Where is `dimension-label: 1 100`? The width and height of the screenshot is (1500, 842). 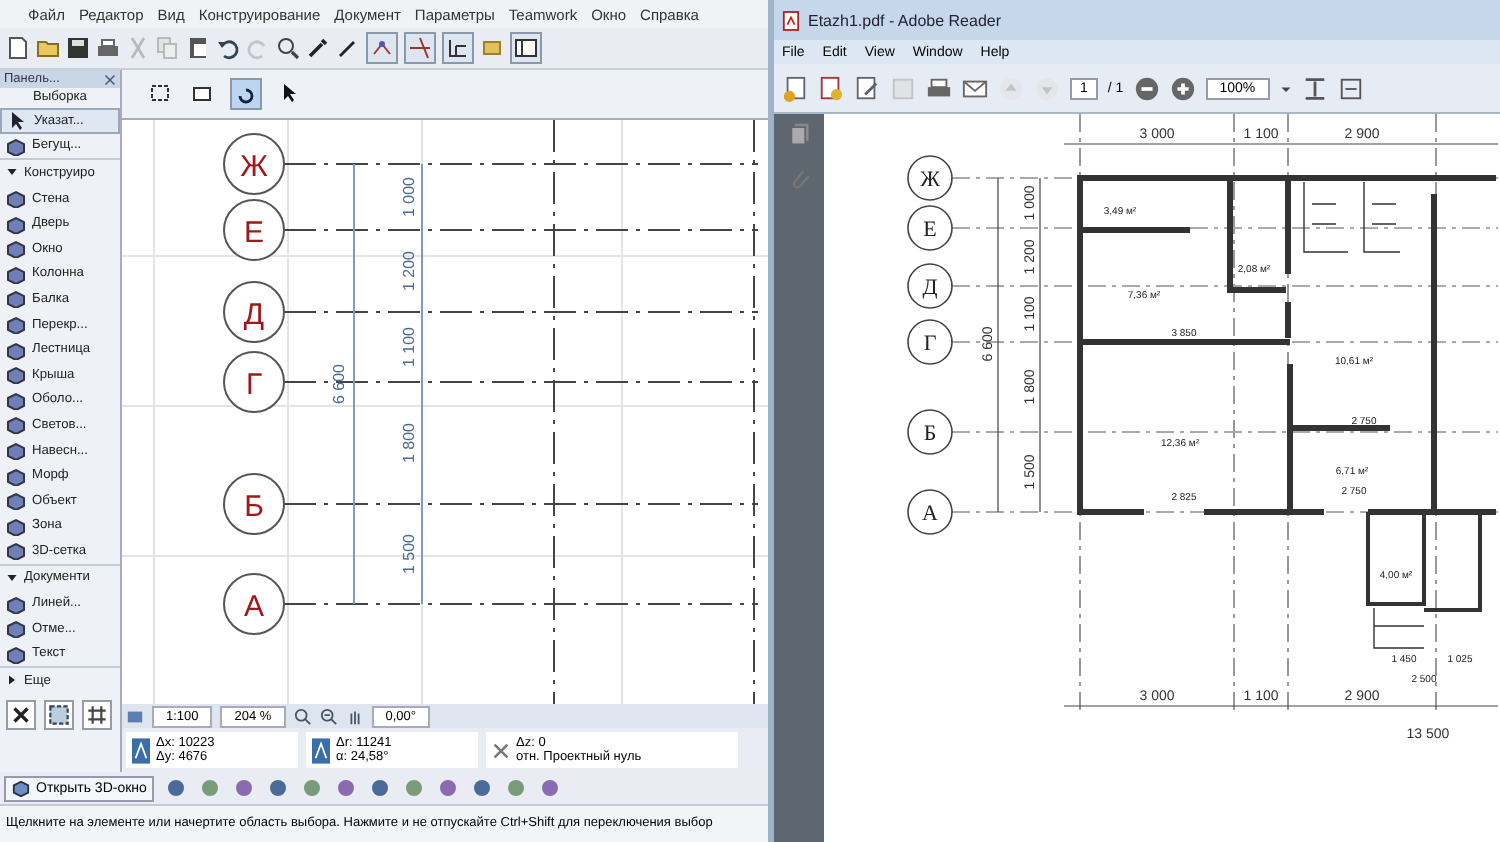 dimension-label: 1 100 is located at coordinates (409, 347).